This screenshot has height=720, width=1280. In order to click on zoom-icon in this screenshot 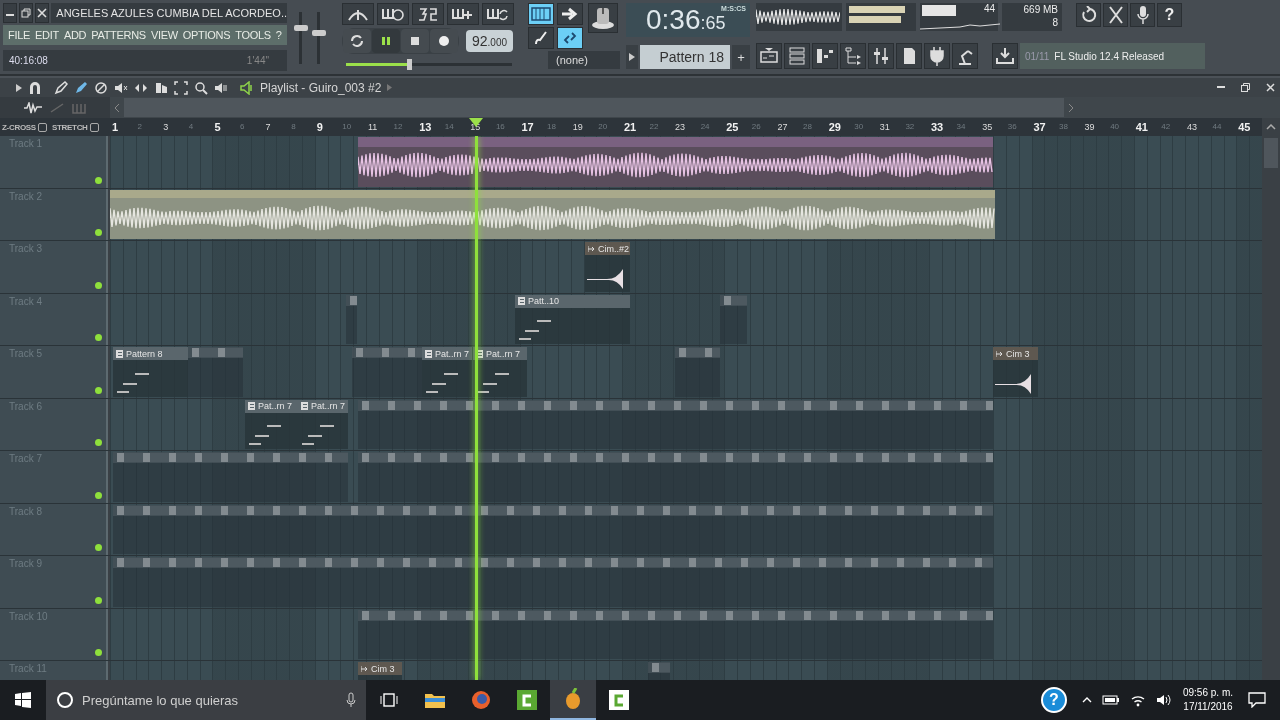, I will do `click(201, 87)`.